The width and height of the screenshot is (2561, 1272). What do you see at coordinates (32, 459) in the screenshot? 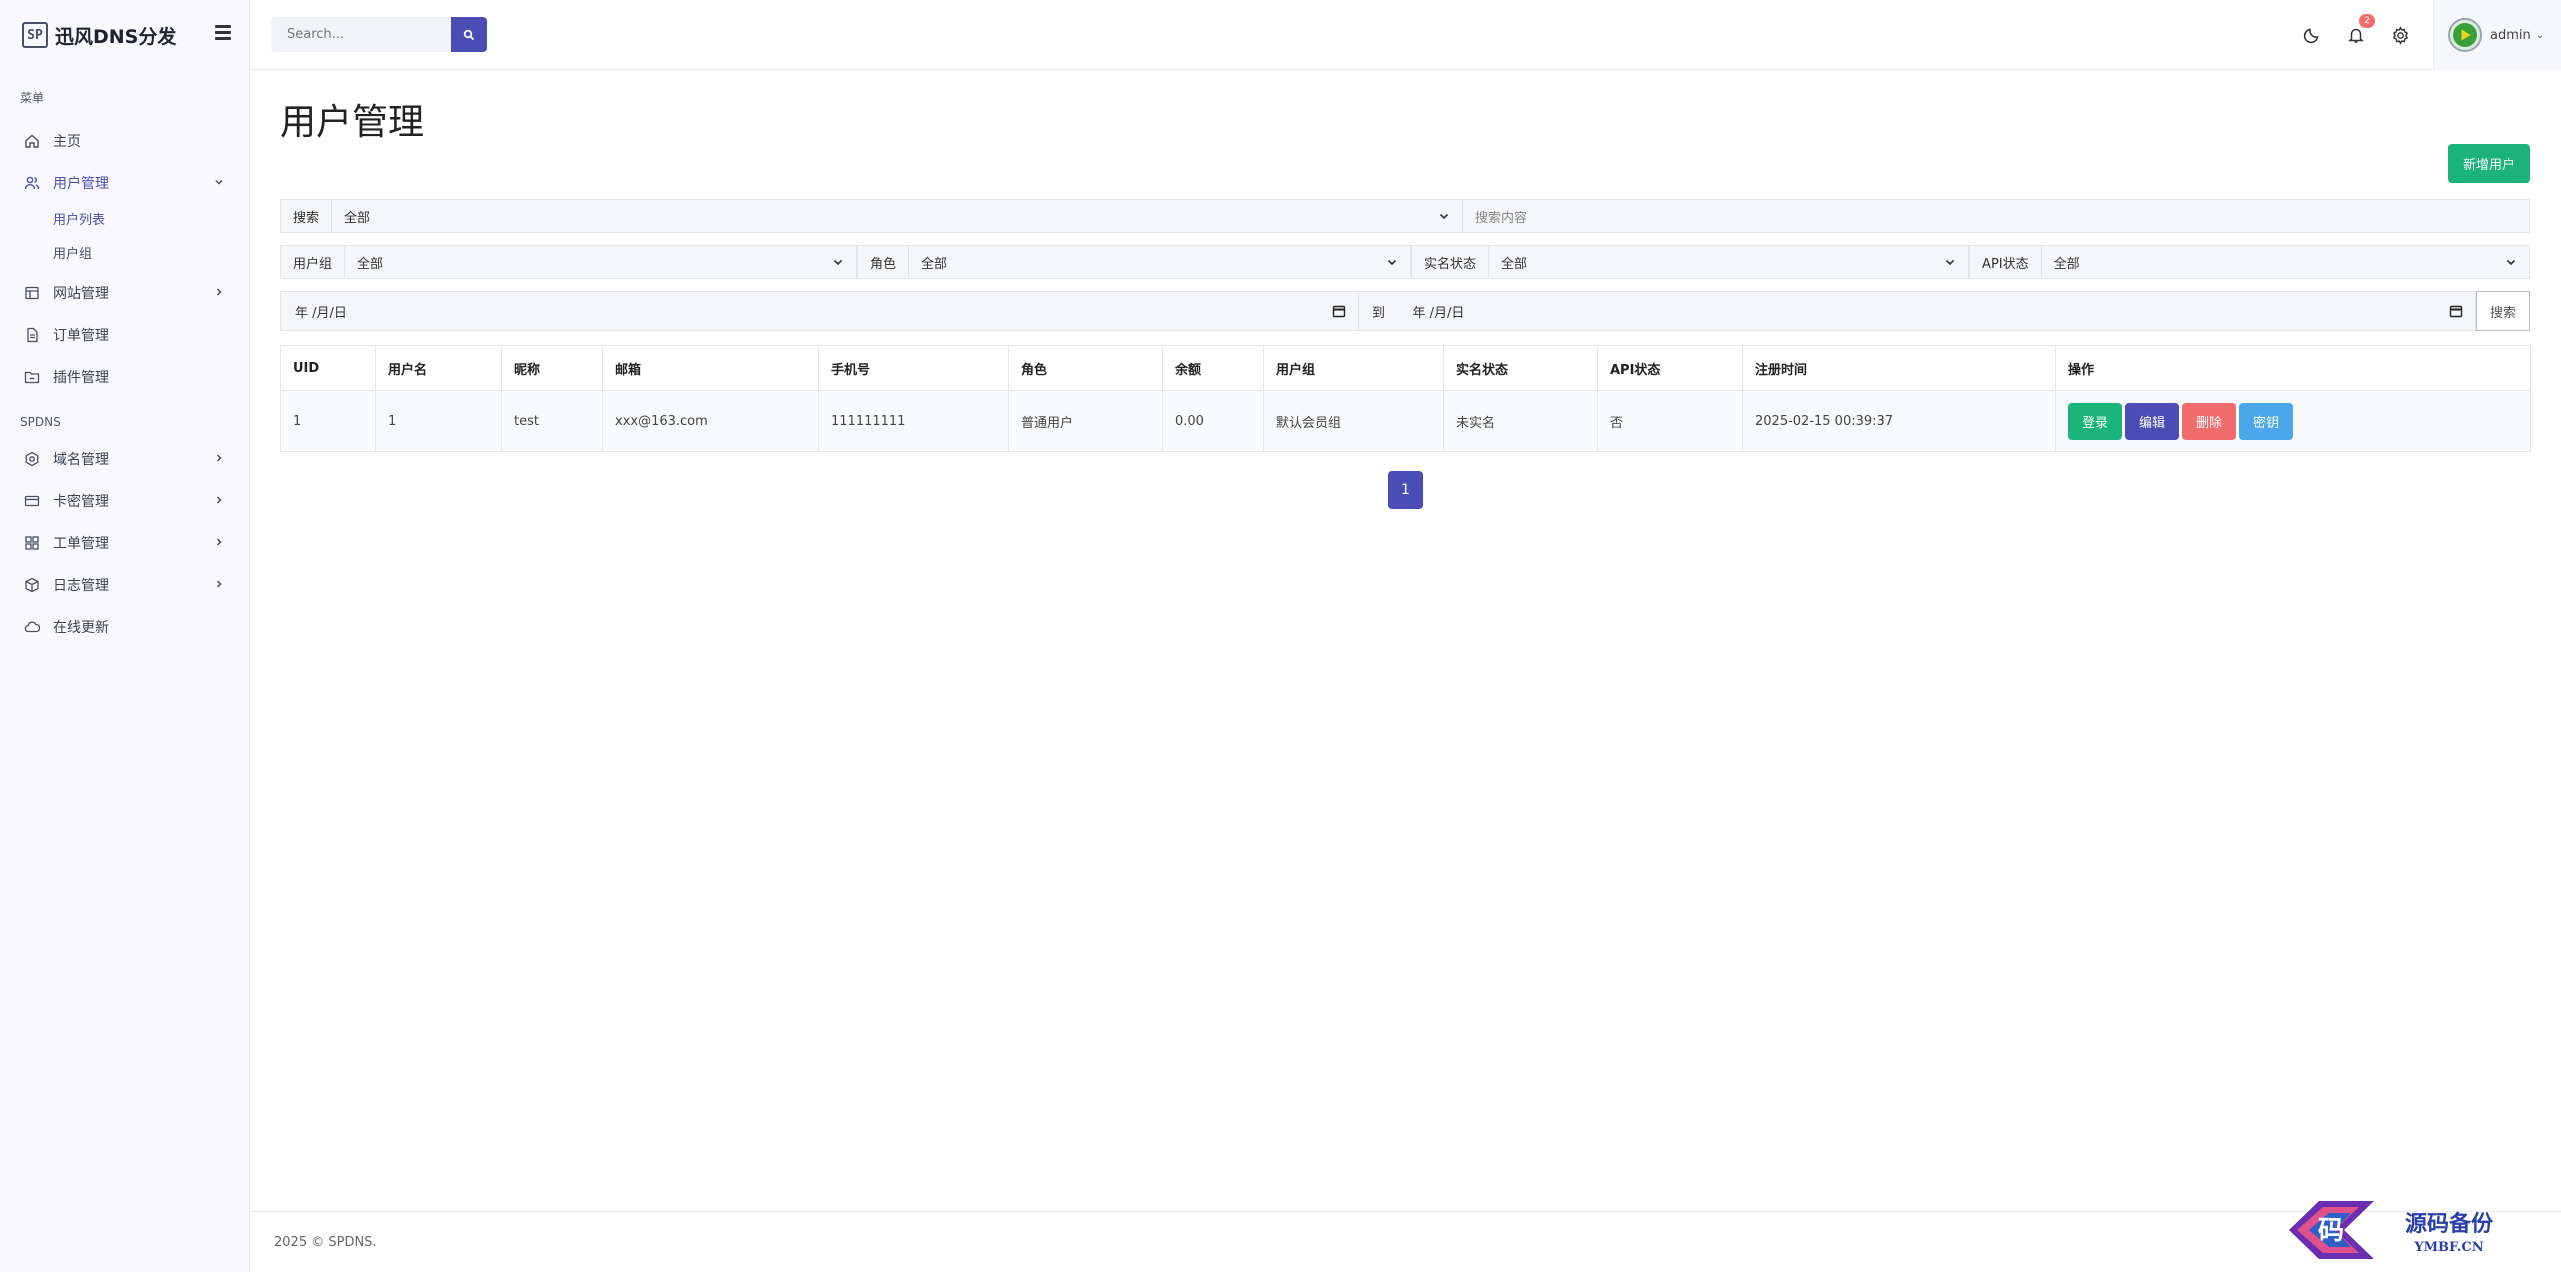
I see `hexagon-icon` at bounding box center [32, 459].